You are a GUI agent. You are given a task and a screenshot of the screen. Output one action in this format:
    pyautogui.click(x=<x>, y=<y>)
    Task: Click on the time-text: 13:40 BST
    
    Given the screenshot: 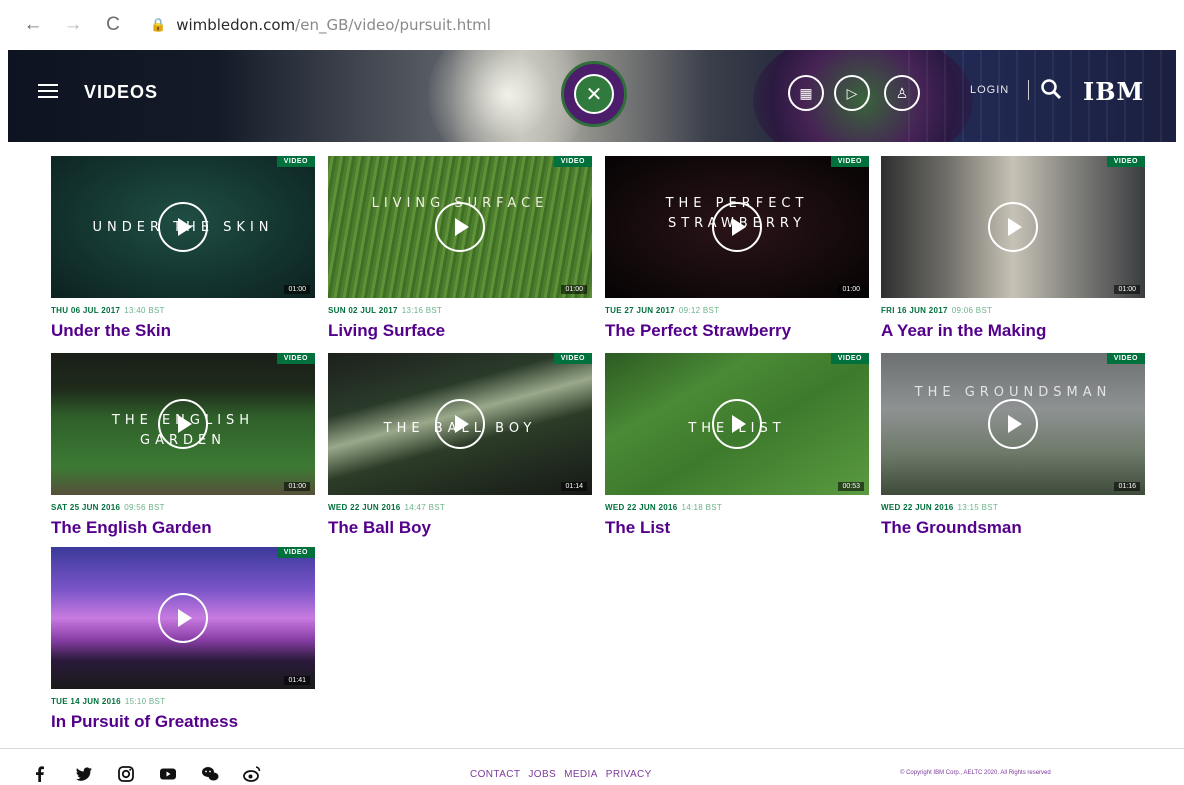 What is the action you would take?
    pyautogui.click(x=144, y=310)
    